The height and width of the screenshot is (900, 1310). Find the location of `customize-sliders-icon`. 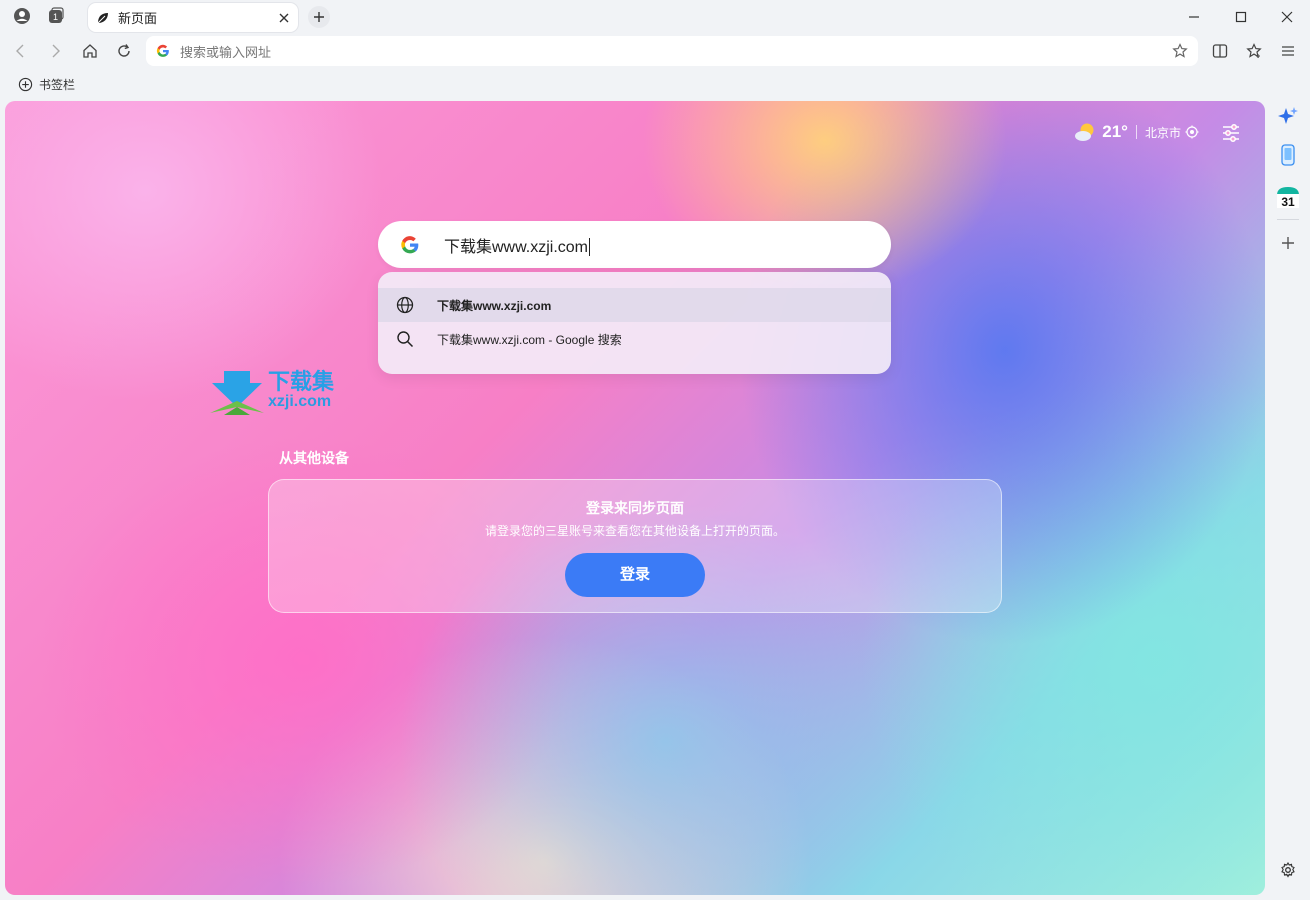

customize-sliders-icon is located at coordinates (1231, 133).